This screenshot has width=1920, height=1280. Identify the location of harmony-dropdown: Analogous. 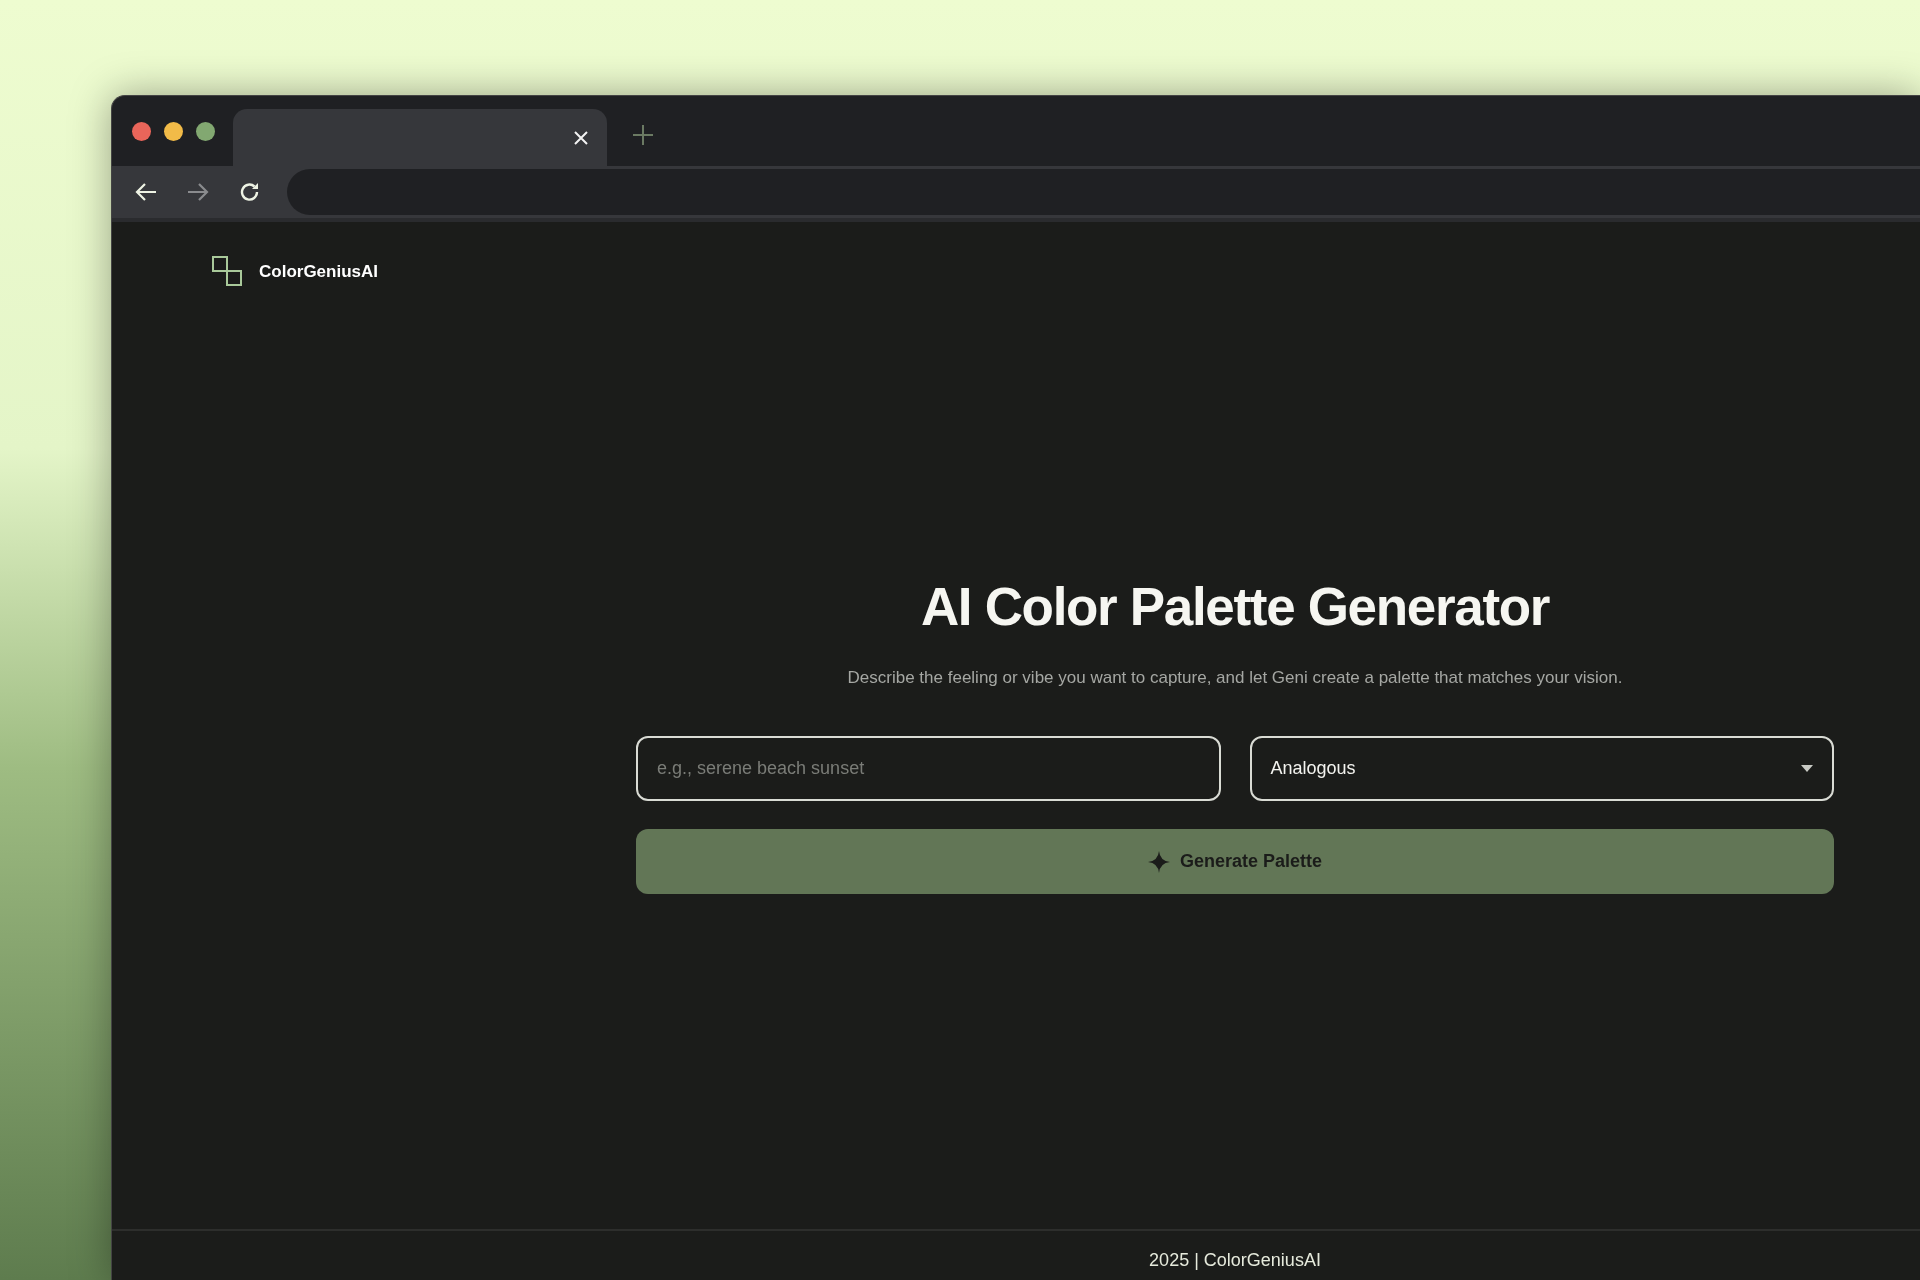
(1541, 768).